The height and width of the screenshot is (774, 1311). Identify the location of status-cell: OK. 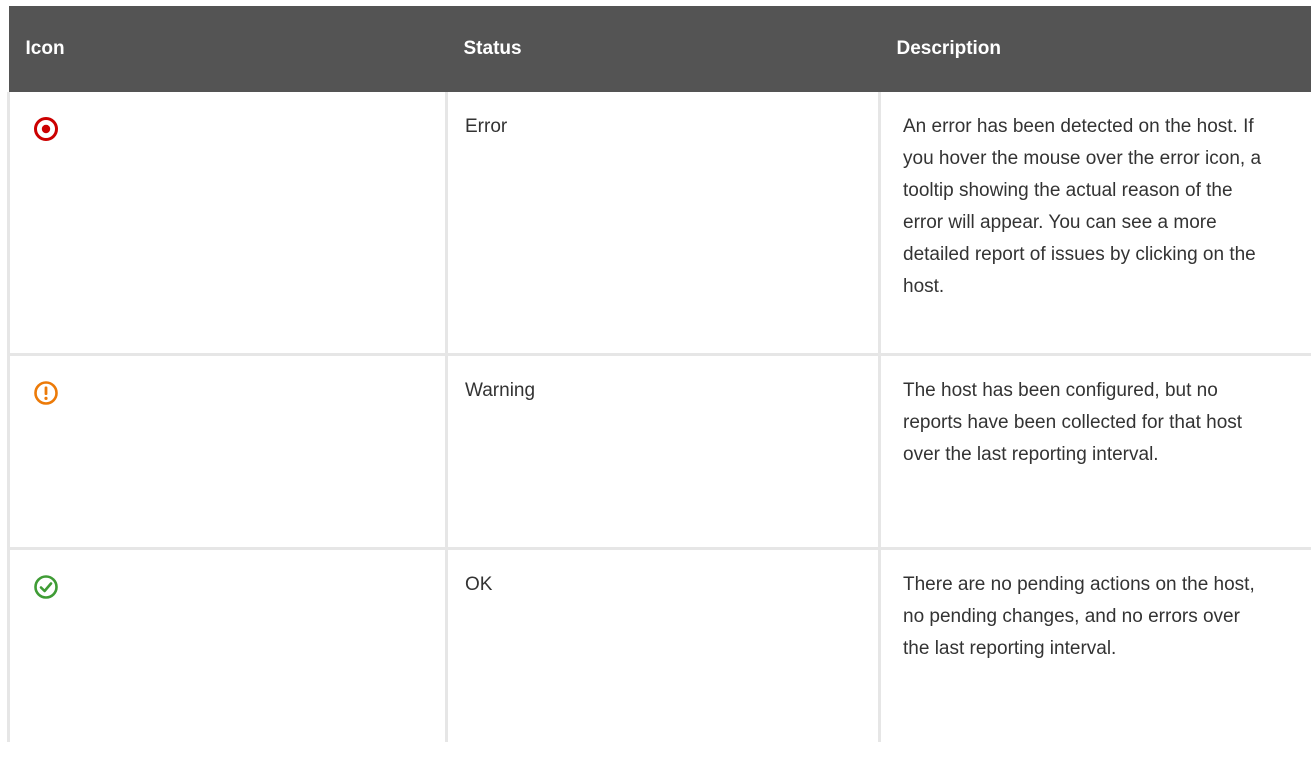
(663, 645).